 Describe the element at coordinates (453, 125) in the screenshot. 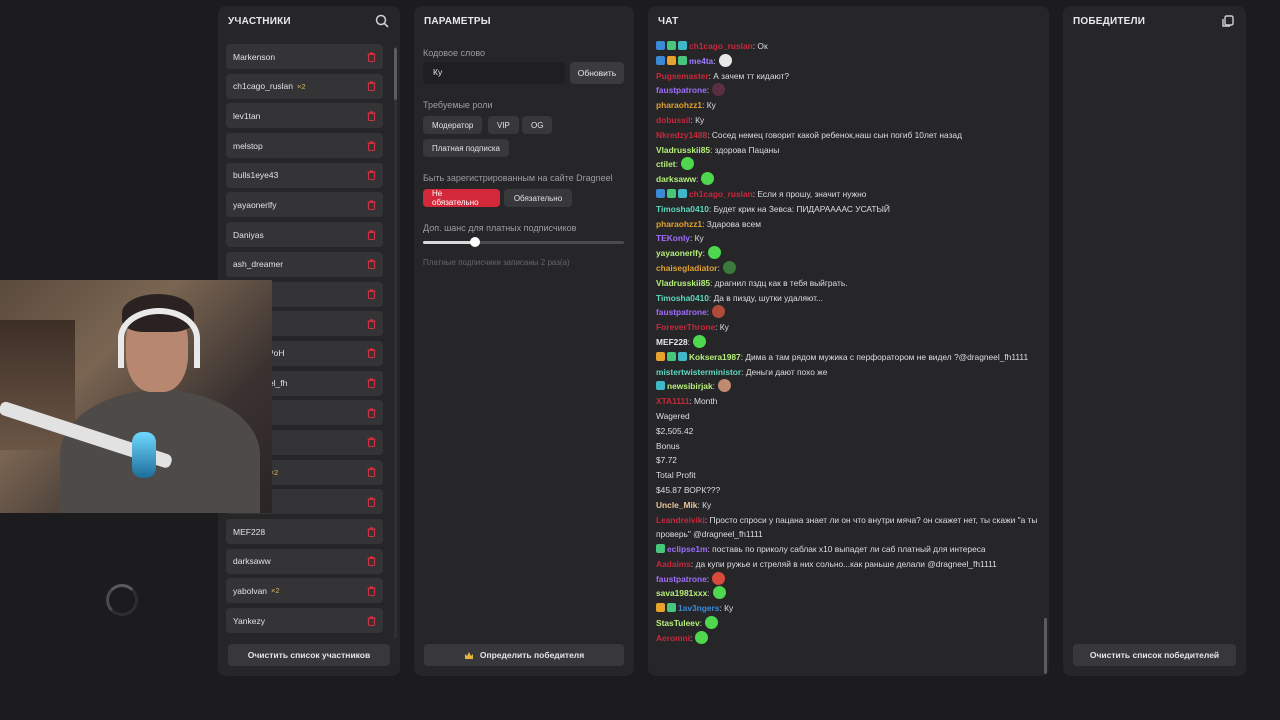

I see `role-chip-moderator: Модератор` at that location.